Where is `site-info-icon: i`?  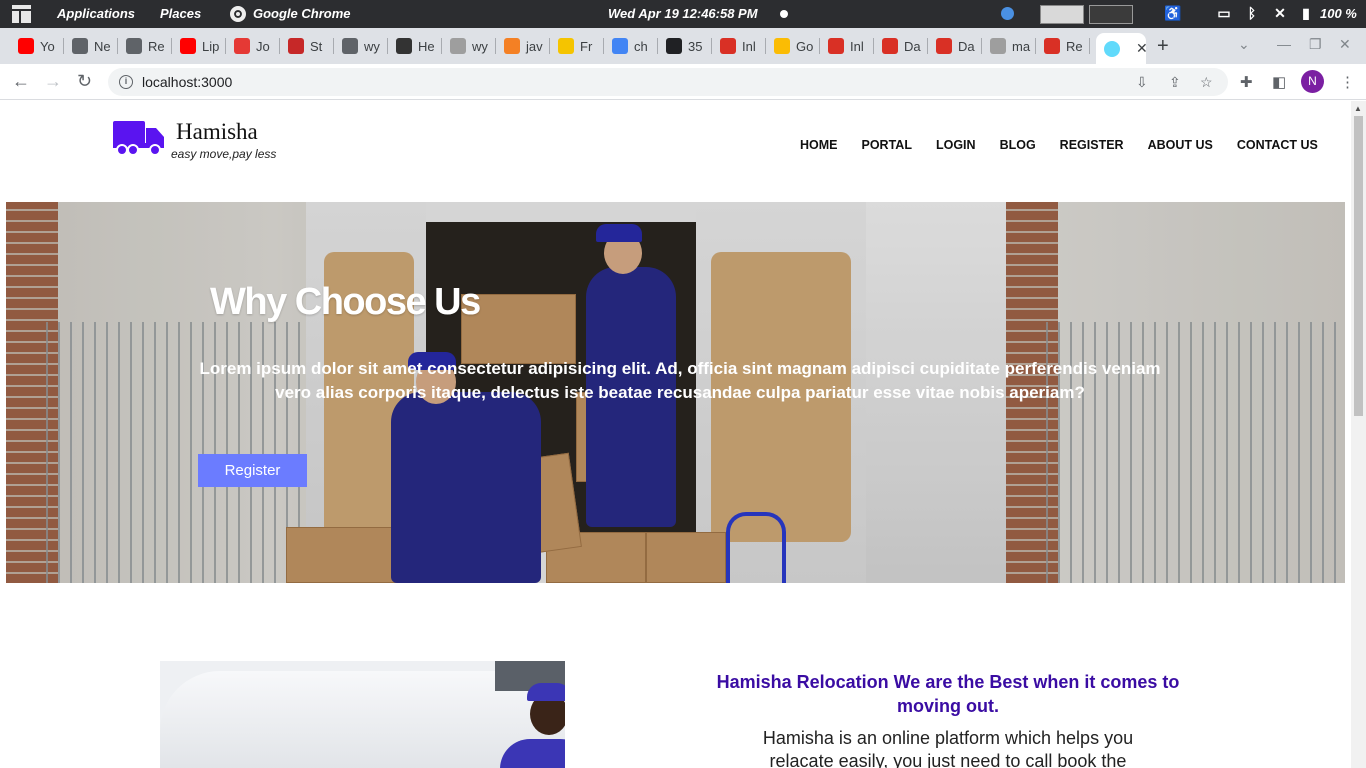
site-info-icon: i is located at coordinates (126, 82).